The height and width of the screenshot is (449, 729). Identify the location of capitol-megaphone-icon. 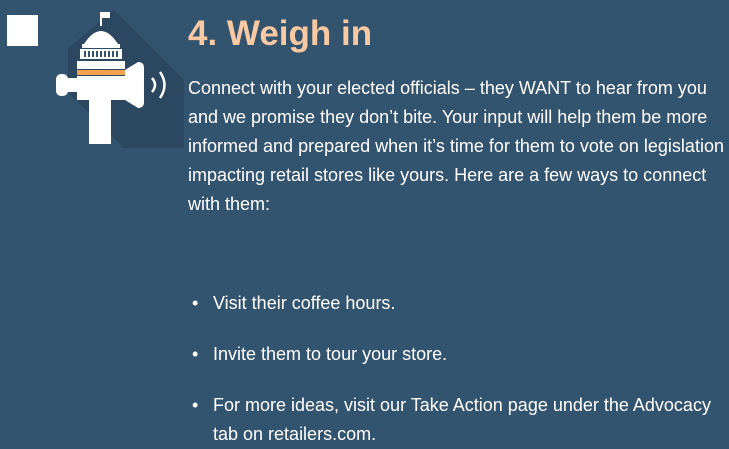
(114, 78).